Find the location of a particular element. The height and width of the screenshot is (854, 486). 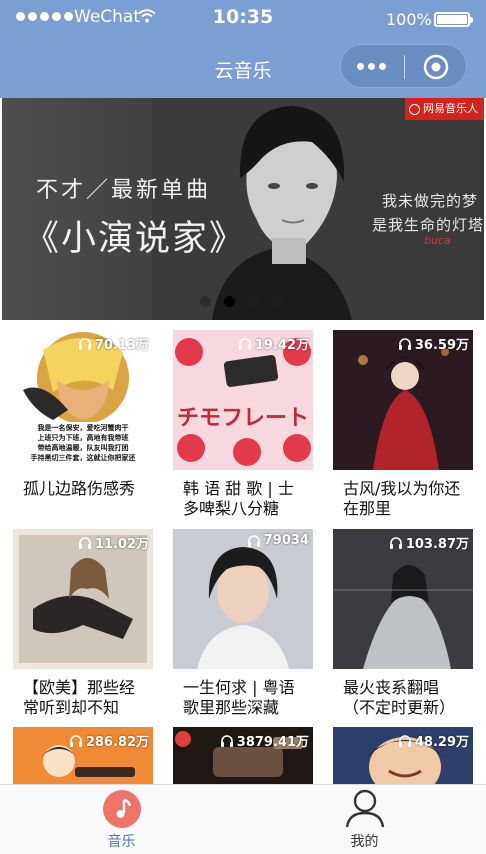

playlist-card: 48.29万 is located at coordinates (403, 755).